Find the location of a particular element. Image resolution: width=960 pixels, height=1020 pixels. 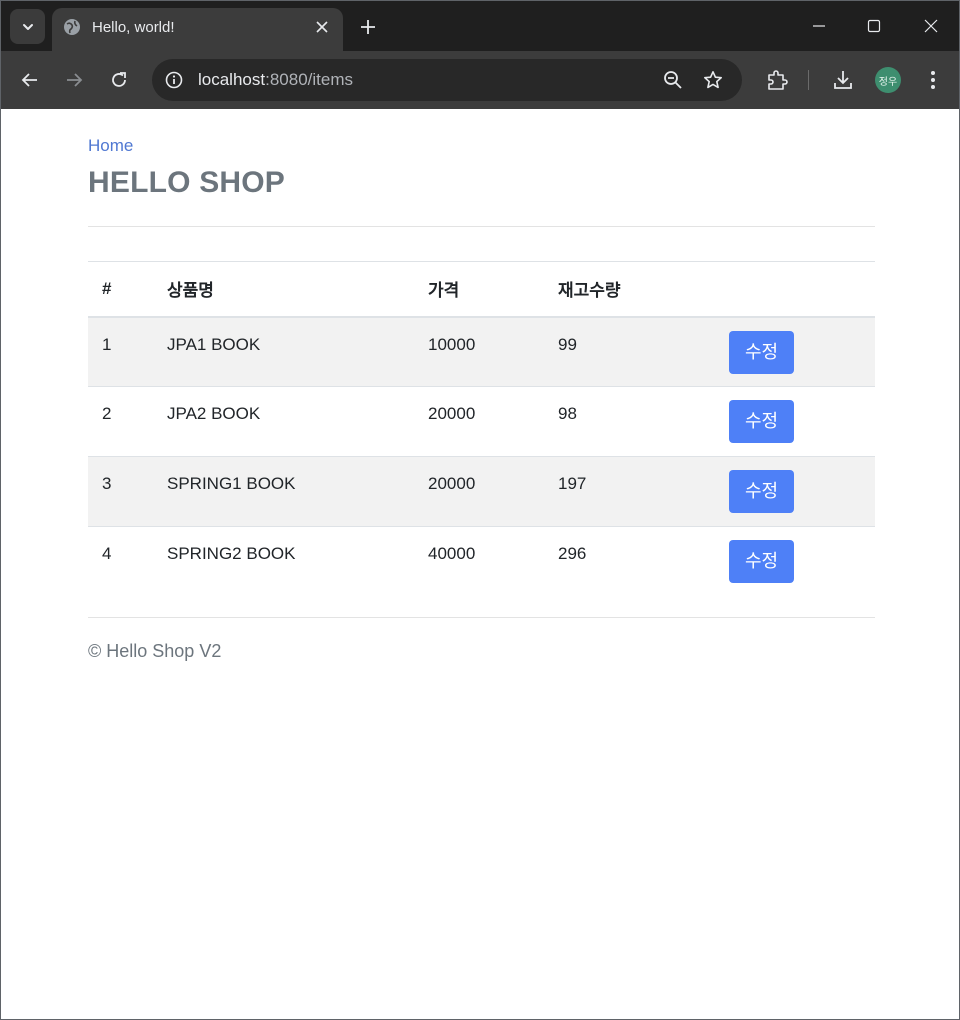

more-vertical-icon is located at coordinates (933, 80).